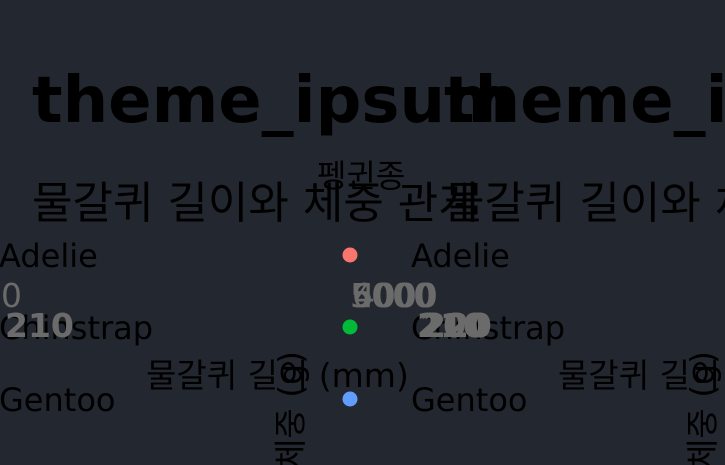  I want to click on chart-title: theme_ipsum, so click(272, 101).